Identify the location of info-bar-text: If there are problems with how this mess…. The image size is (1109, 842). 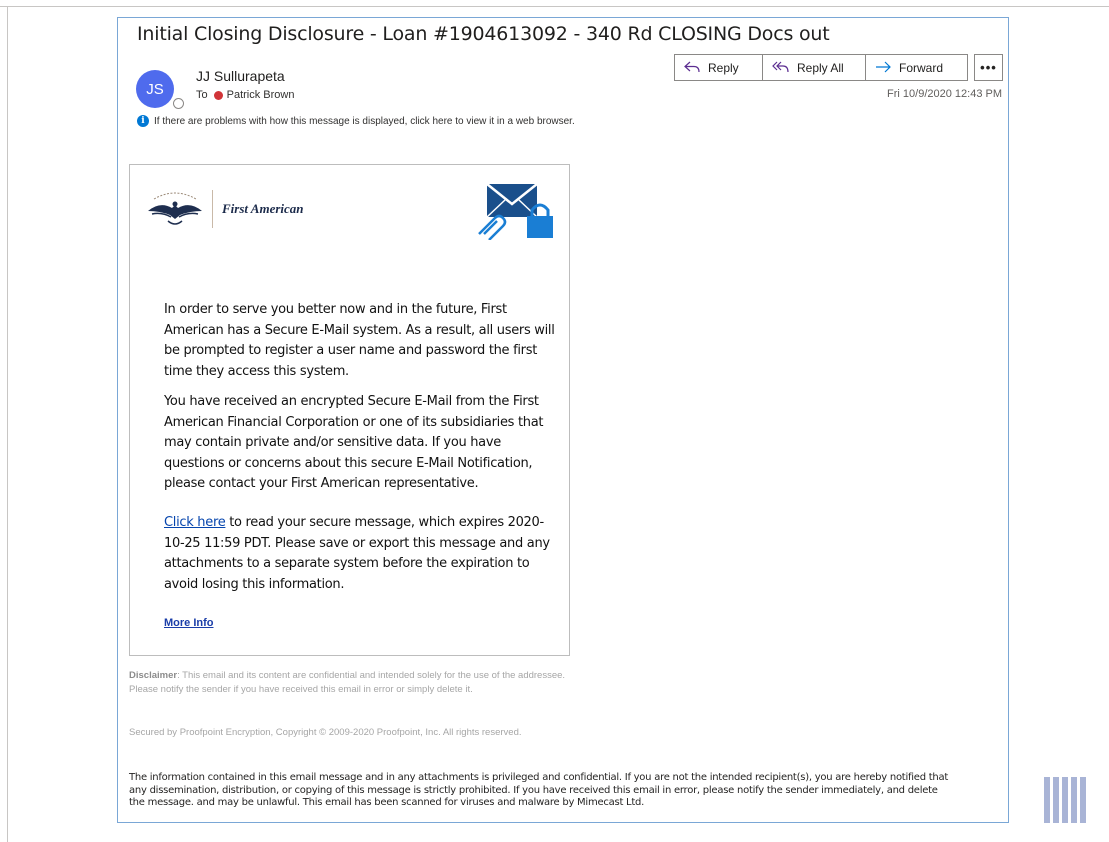
(364, 121).